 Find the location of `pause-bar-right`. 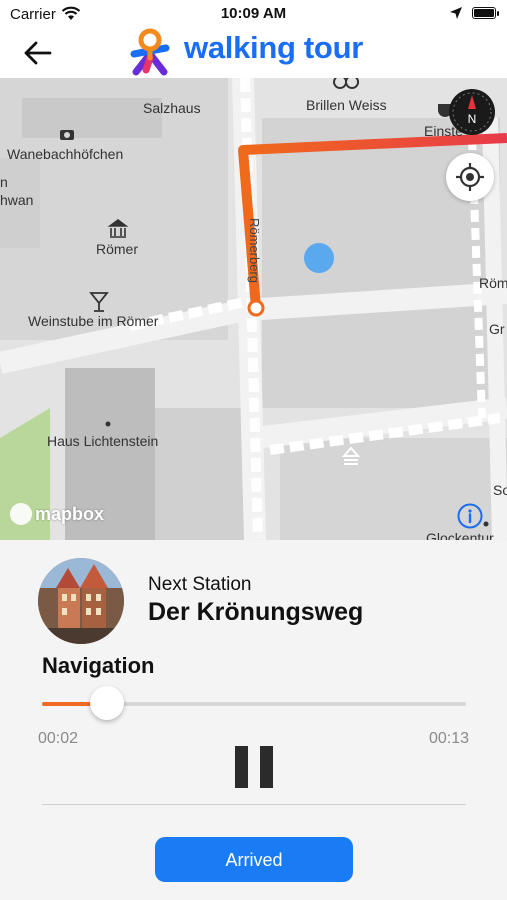

pause-bar-right is located at coordinates (266, 767).